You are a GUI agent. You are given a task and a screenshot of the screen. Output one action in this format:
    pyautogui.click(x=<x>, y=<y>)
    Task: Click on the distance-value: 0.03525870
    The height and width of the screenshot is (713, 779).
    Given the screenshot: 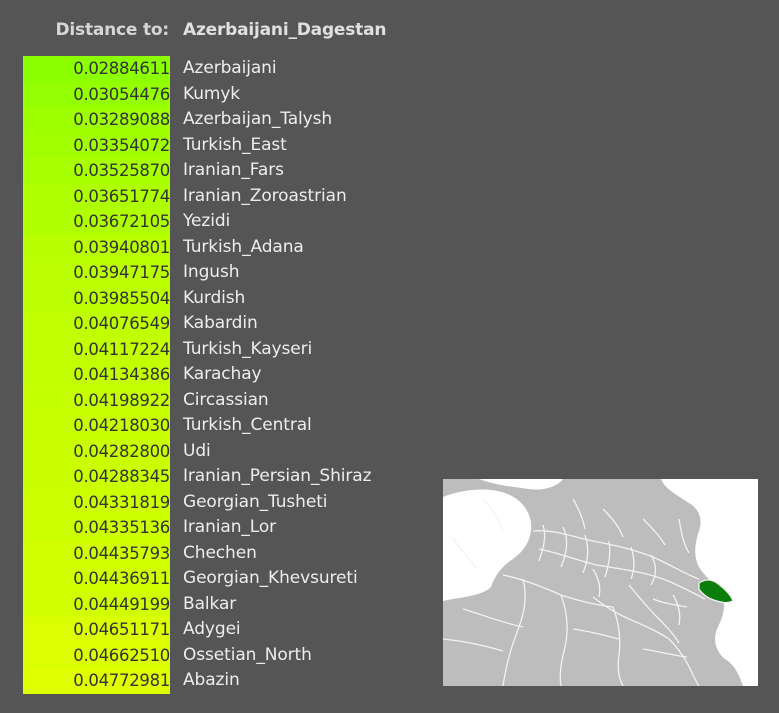 What is the action you would take?
    pyautogui.click(x=96, y=171)
    